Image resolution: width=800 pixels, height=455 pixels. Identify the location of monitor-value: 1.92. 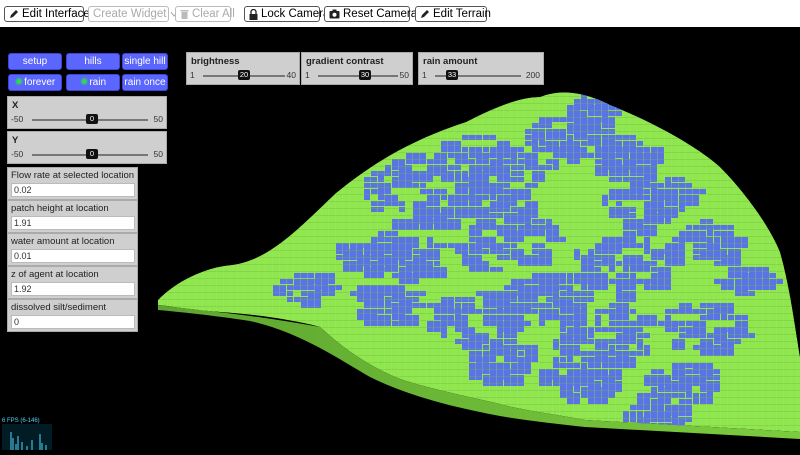
(73, 289).